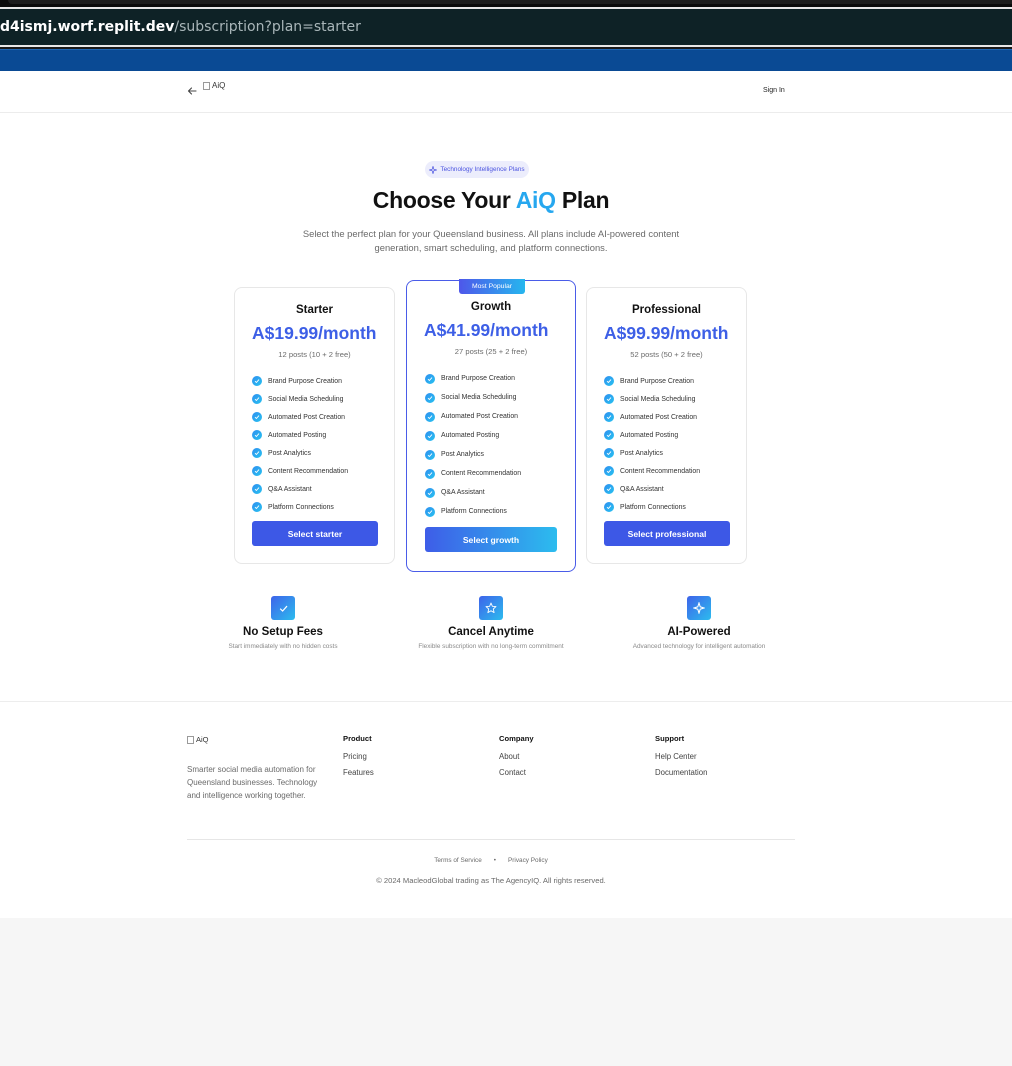 The image size is (1012, 1066). What do you see at coordinates (214, 85) in the screenshot?
I see `logo: AiQ` at bounding box center [214, 85].